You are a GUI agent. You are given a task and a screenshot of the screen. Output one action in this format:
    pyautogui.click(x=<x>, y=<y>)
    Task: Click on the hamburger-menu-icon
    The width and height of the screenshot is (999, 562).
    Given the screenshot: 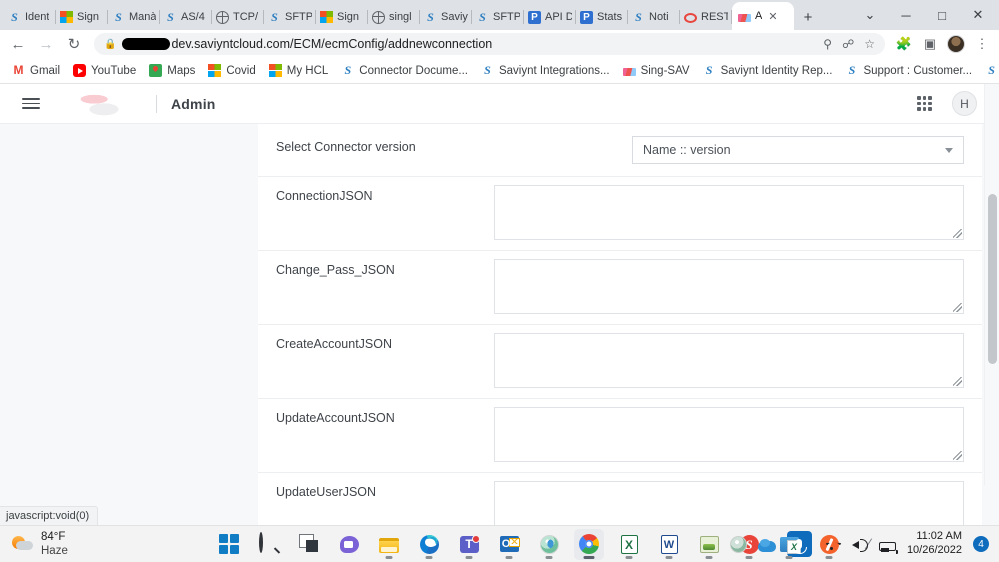 What is the action you would take?
    pyautogui.click(x=31, y=103)
    